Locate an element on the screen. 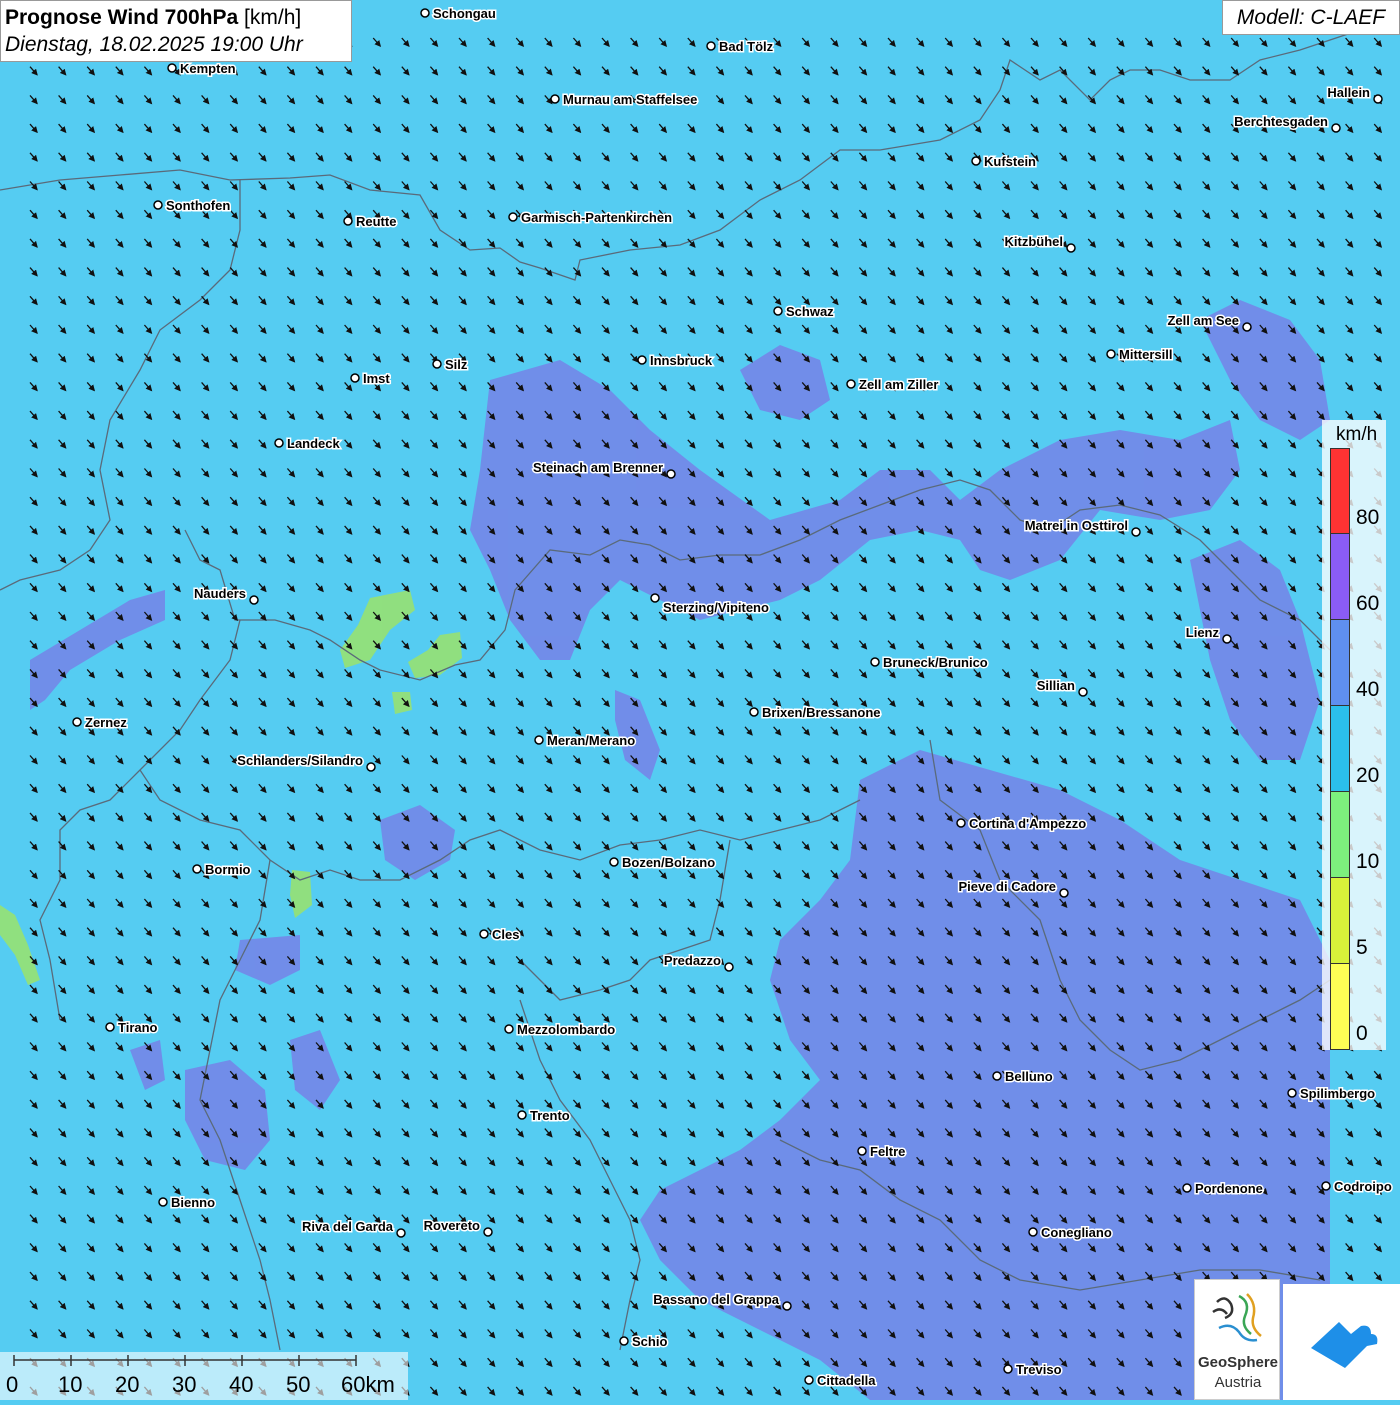 Image resolution: width=1400 pixels, height=1405 pixels. city-marker: Brixen/Bressanone is located at coordinates (815, 713).